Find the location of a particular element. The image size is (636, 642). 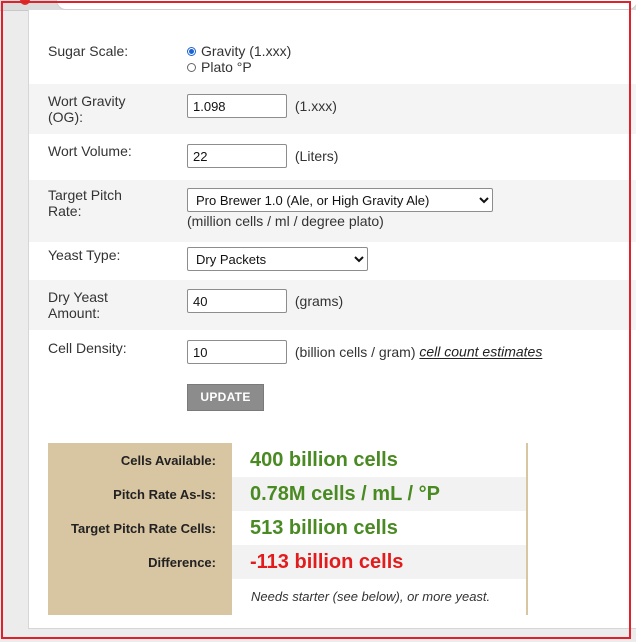

wort-volume-row: Wort Volume: (Liters) is located at coordinates (332, 157).